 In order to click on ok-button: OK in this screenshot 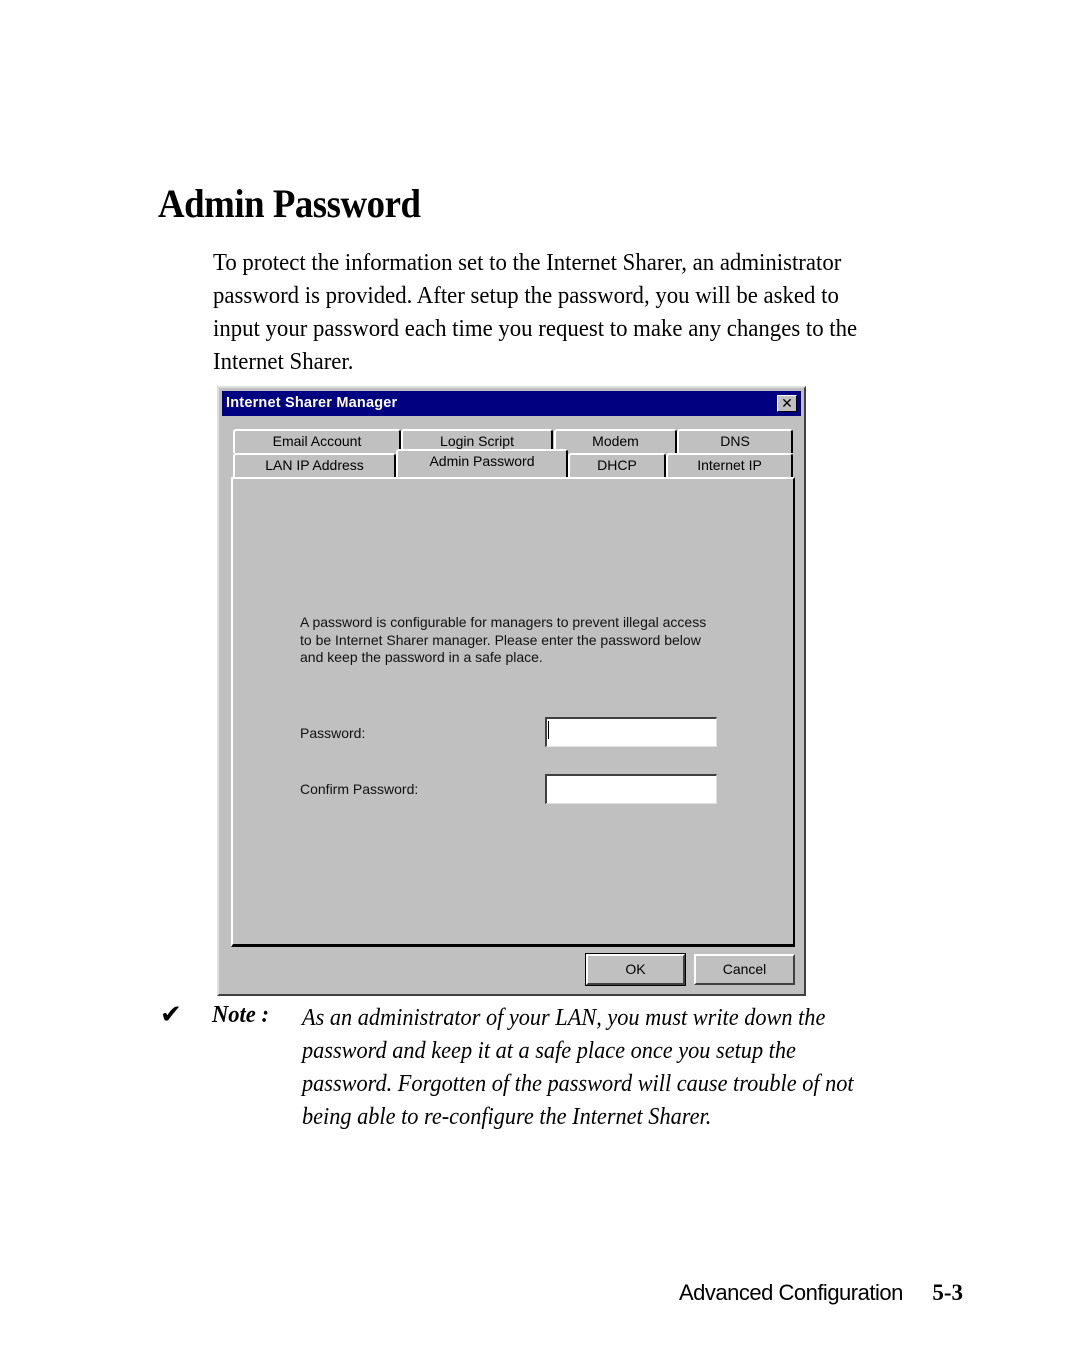, I will do `click(635, 969)`.